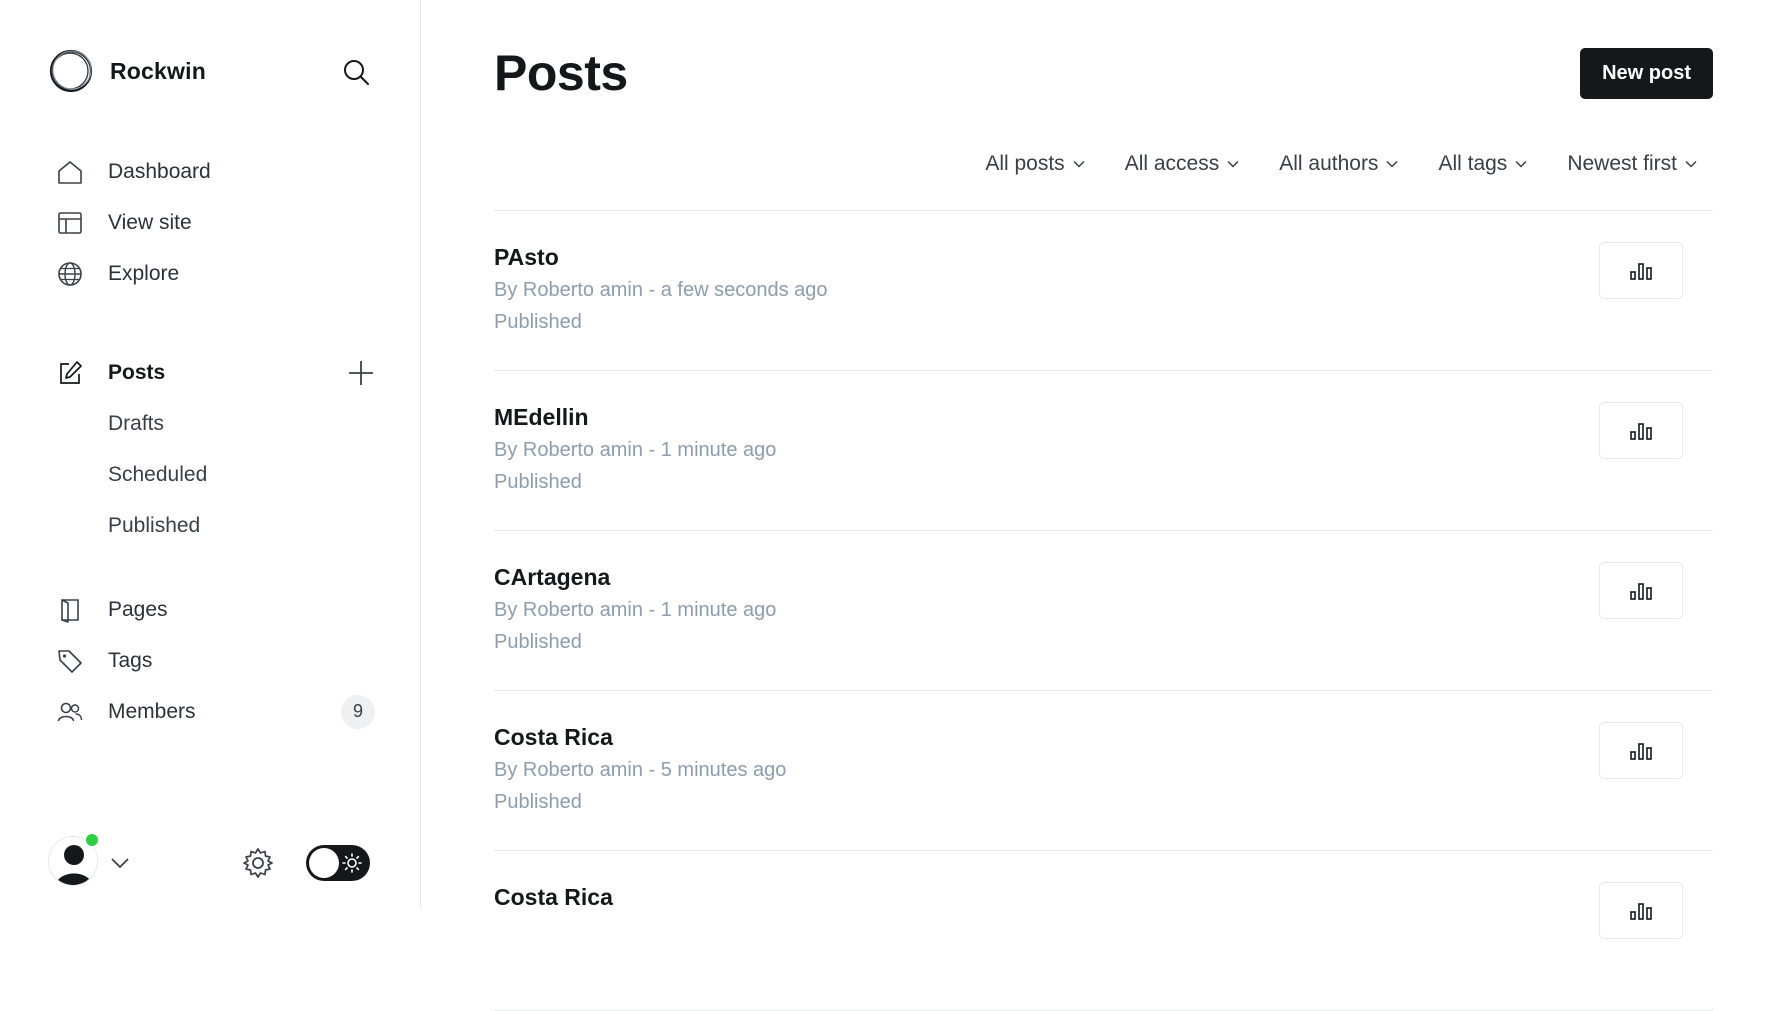 The image size is (1779, 1011). I want to click on main-nav: Dashboard View site Explore, so click(215, 222).